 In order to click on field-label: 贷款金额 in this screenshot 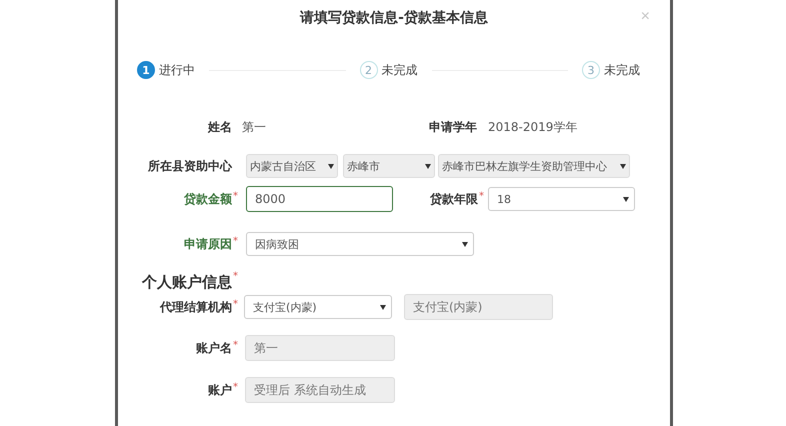, I will do `click(207, 199)`.